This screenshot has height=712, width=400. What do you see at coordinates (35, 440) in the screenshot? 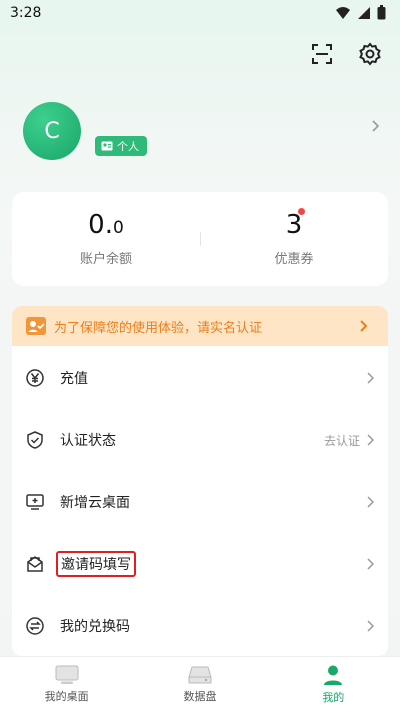
I see `shield-check-icon` at bounding box center [35, 440].